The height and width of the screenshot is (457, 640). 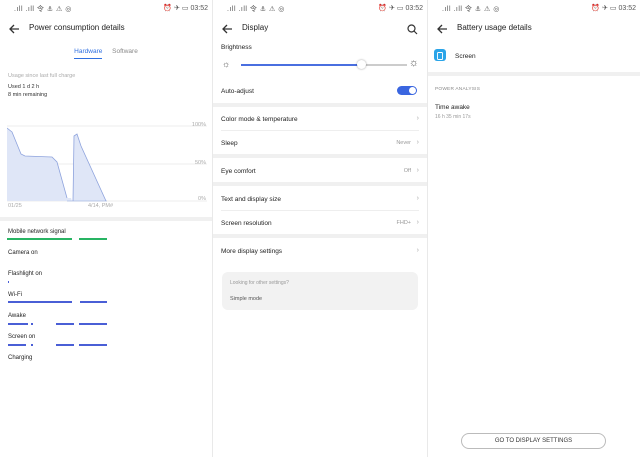 What do you see at coordinates (412, 28) in the screenshot?
I see `search-icon` at bounding box center [412, 28].